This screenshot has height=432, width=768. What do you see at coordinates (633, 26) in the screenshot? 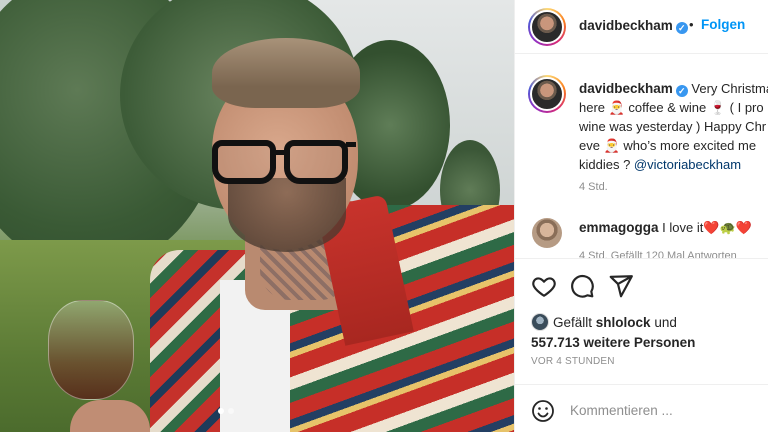
I see `header-username: davidbeckham ✓` at bounding box center [633, 26].